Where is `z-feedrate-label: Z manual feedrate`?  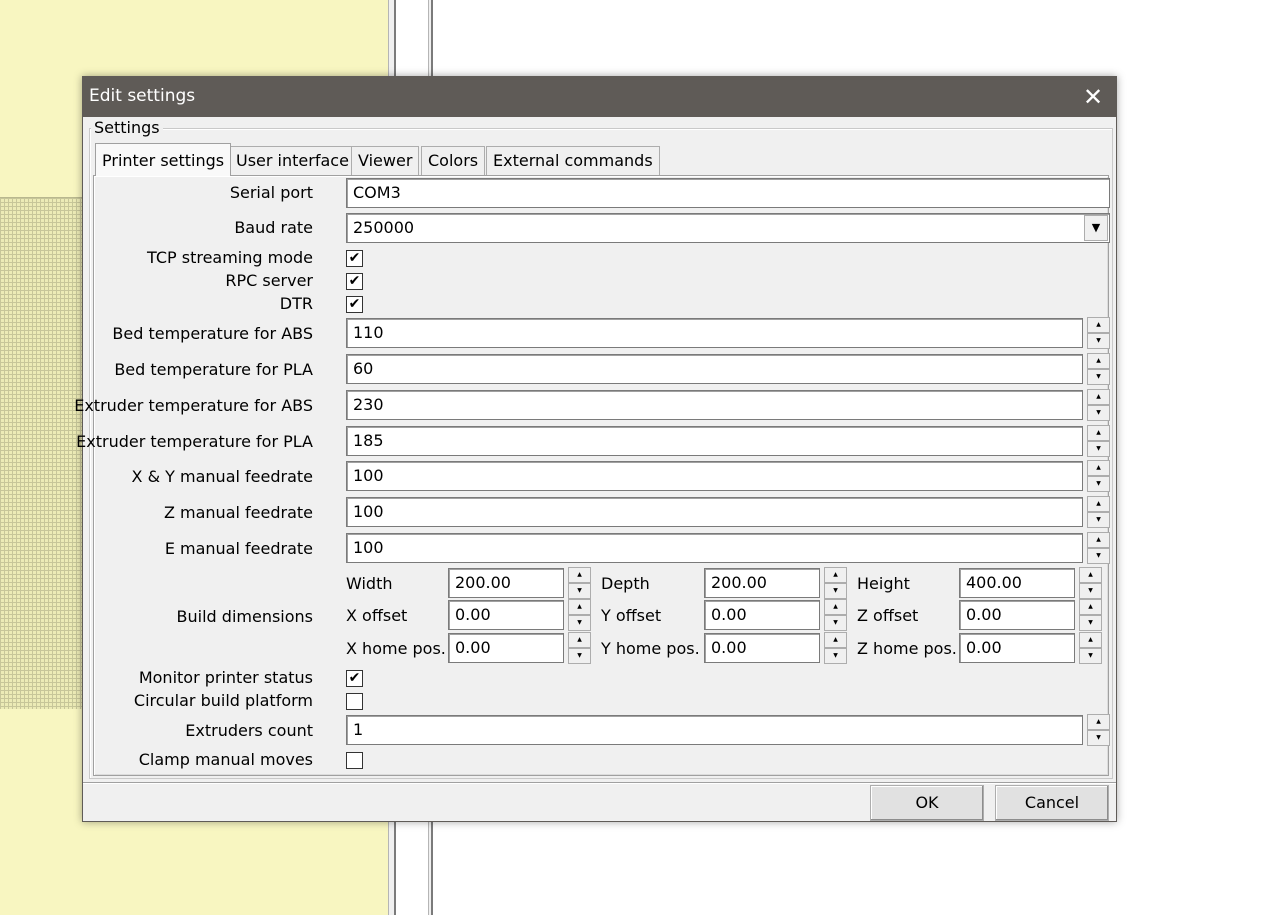
z-feedrate-label: Z manual feedrate is located at coordinates (238, 512).